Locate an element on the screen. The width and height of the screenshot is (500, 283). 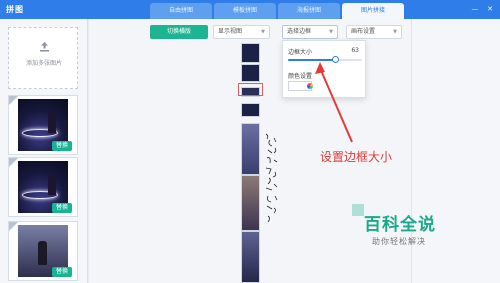
annotation-text: 设置边框大小 is located at coordinates (356, 157).